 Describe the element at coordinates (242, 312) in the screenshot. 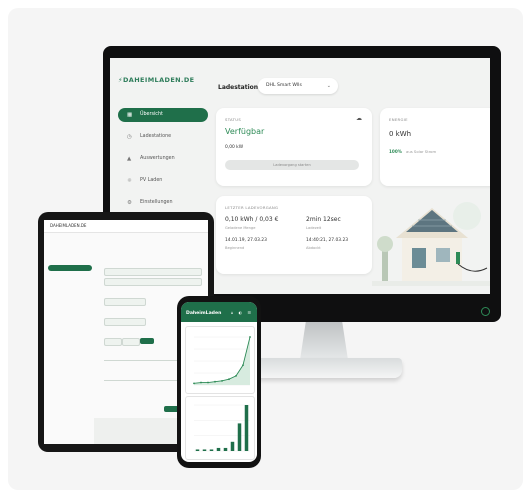

I see `phone-header-icons: ⌂ ◐ ☰` at that location.